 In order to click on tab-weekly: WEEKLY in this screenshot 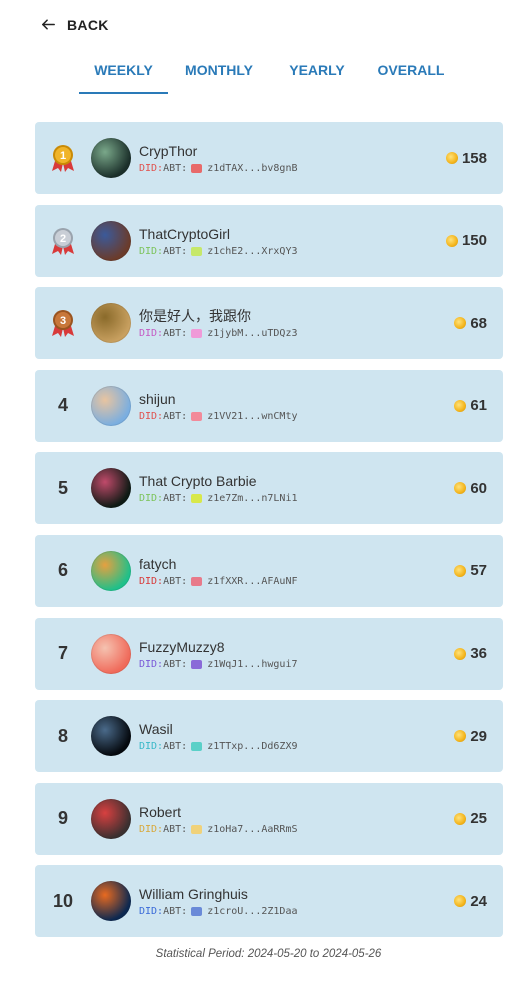, I will do `click(123, 75)`.